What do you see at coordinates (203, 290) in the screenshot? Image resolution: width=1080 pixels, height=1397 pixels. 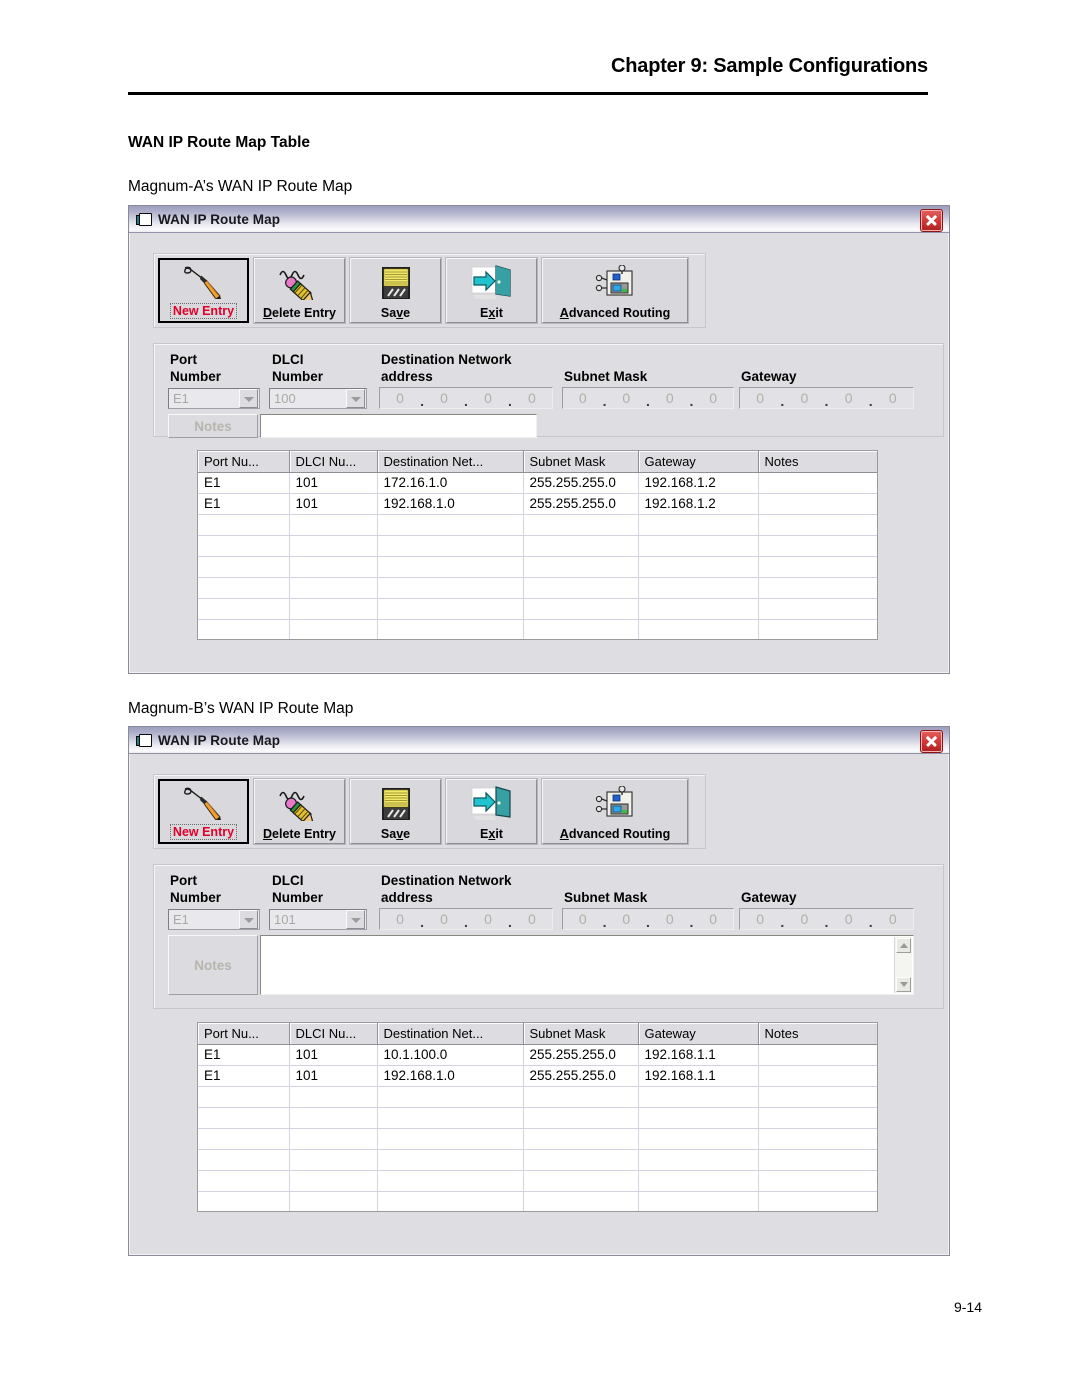 I see `new-entry-button-a: New Entry` at bounding box center [203, 290].